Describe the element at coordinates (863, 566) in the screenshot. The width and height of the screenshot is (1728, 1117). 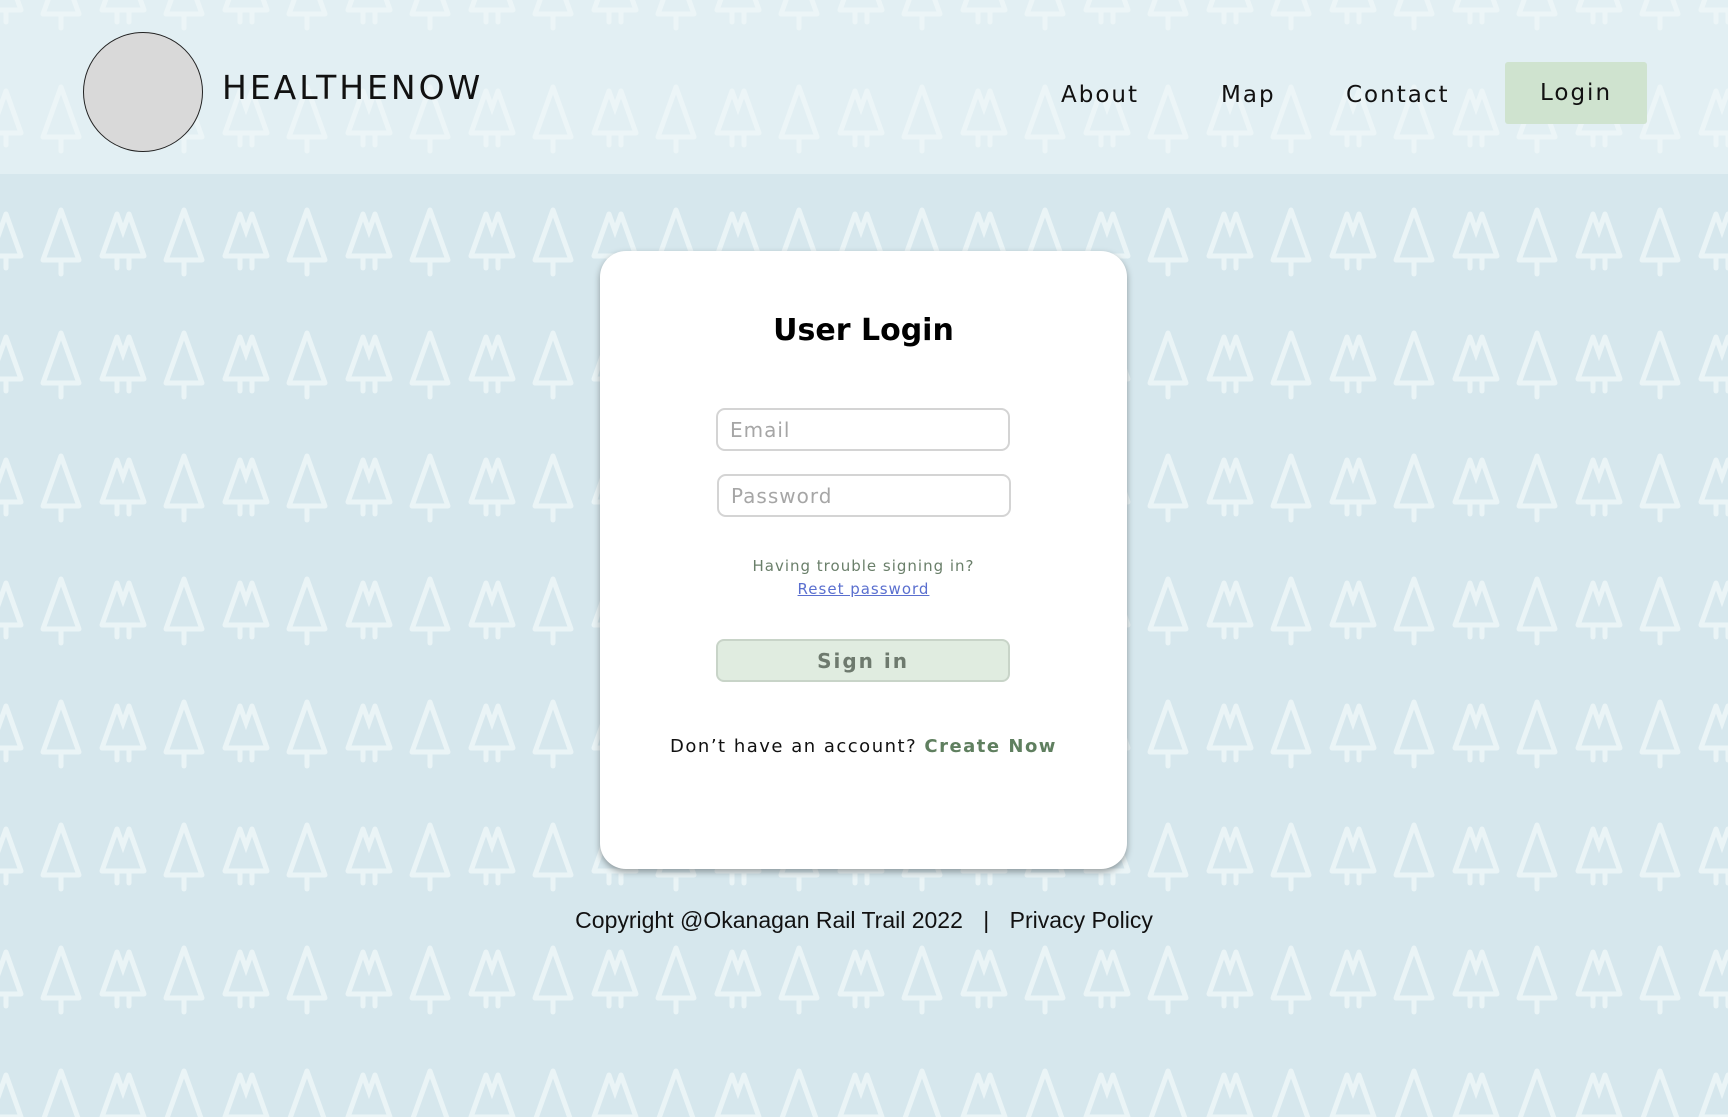
I see `trouble-signing-in-text: Having trouble signing in?` at that location.